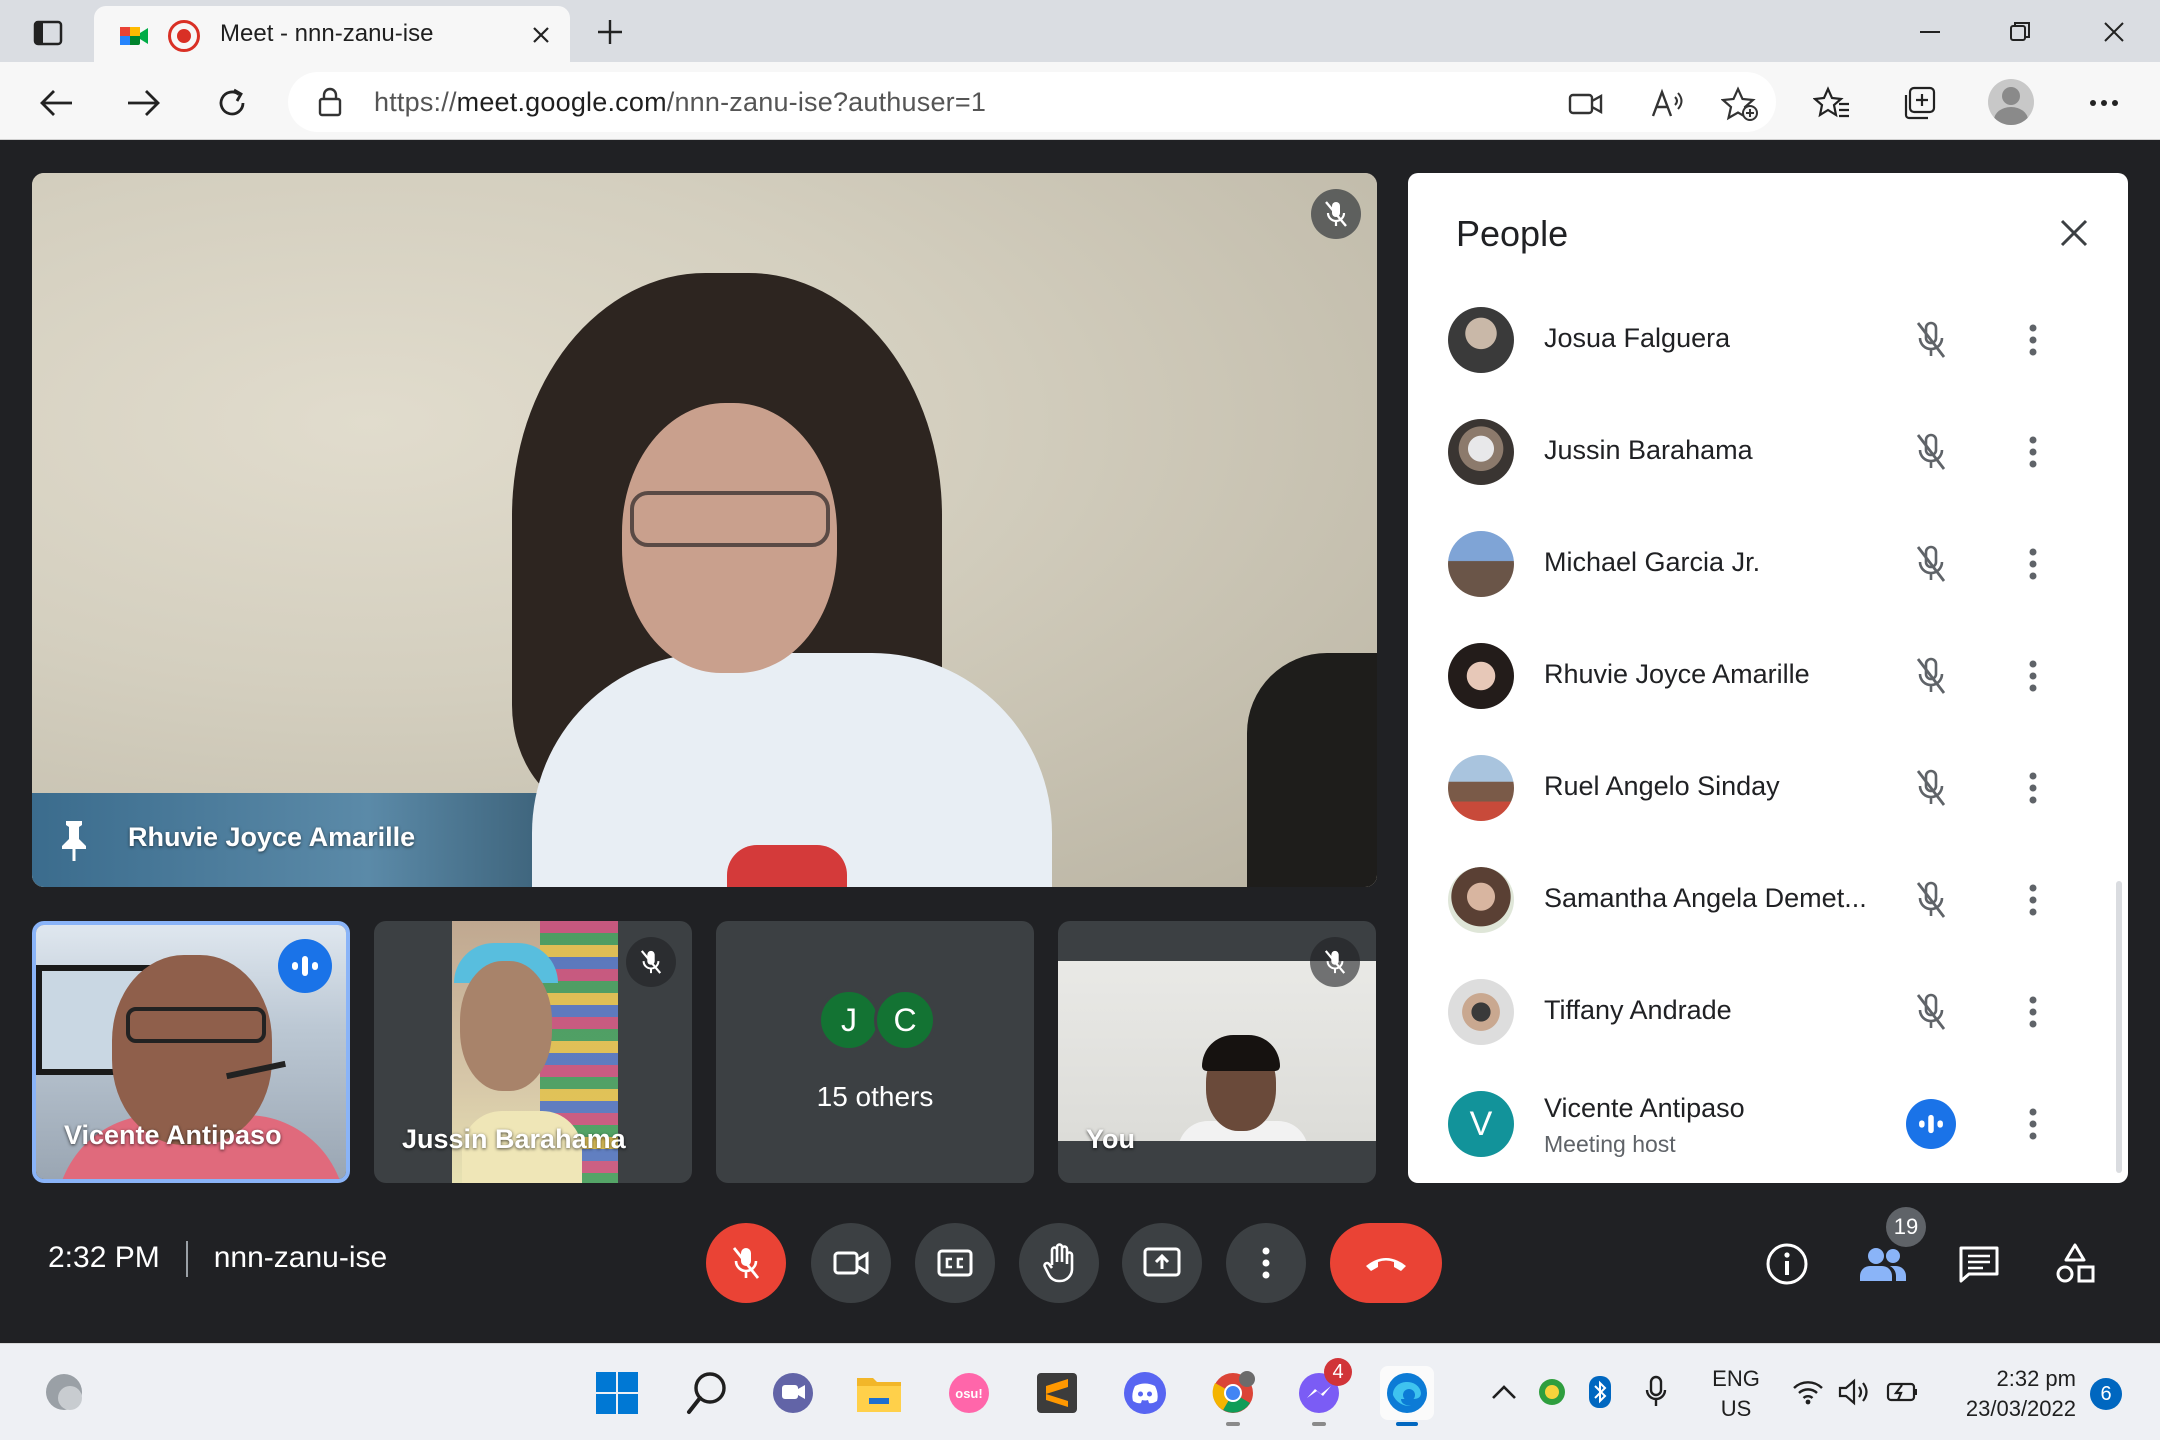  I want to click on participant-tile: Jussin Barahama, so click(533, 1052).